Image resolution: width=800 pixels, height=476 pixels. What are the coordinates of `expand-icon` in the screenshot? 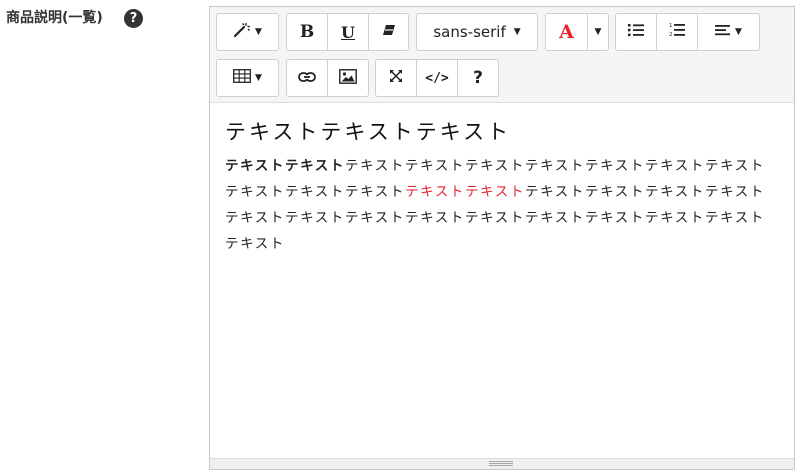 It's located at (396, 78).